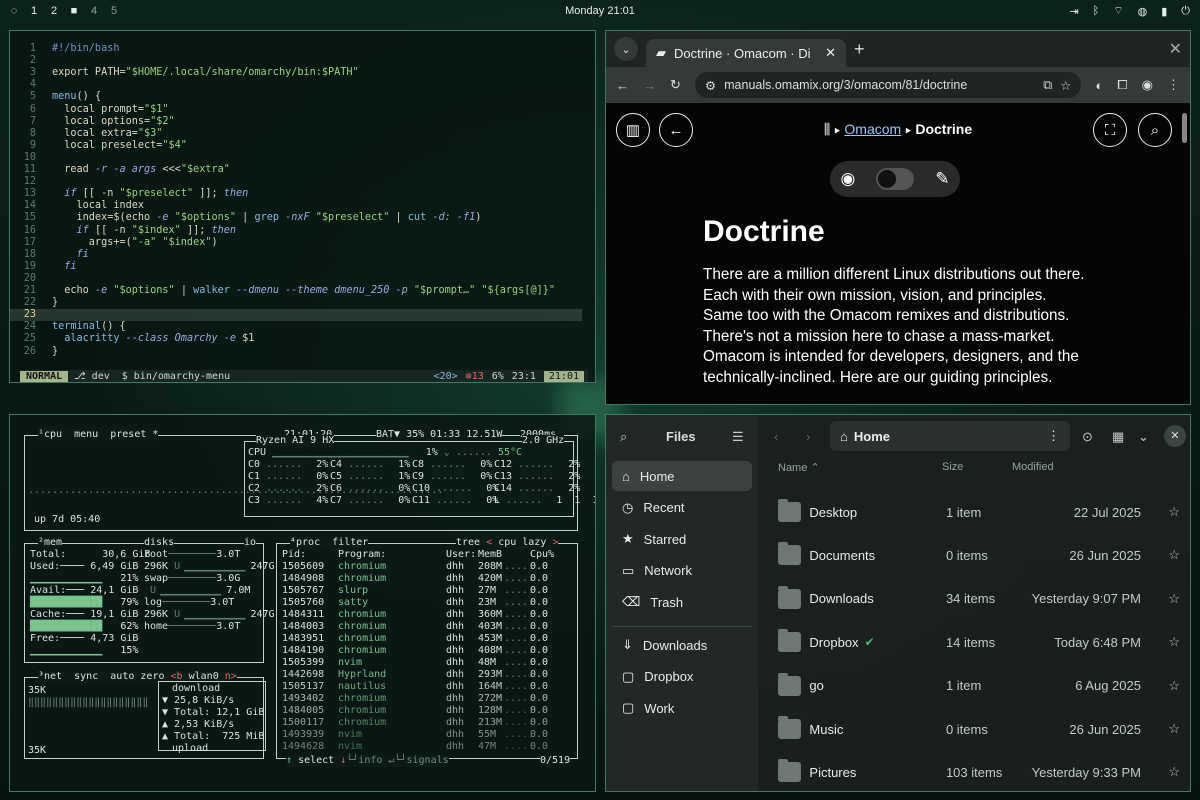 This screenshot has height=800, width=1200. What do you see at coordinates (682, 571) in the screenshot?
I see `sidebar-item-network: ▭ Network` at bounding box center [682, 571].